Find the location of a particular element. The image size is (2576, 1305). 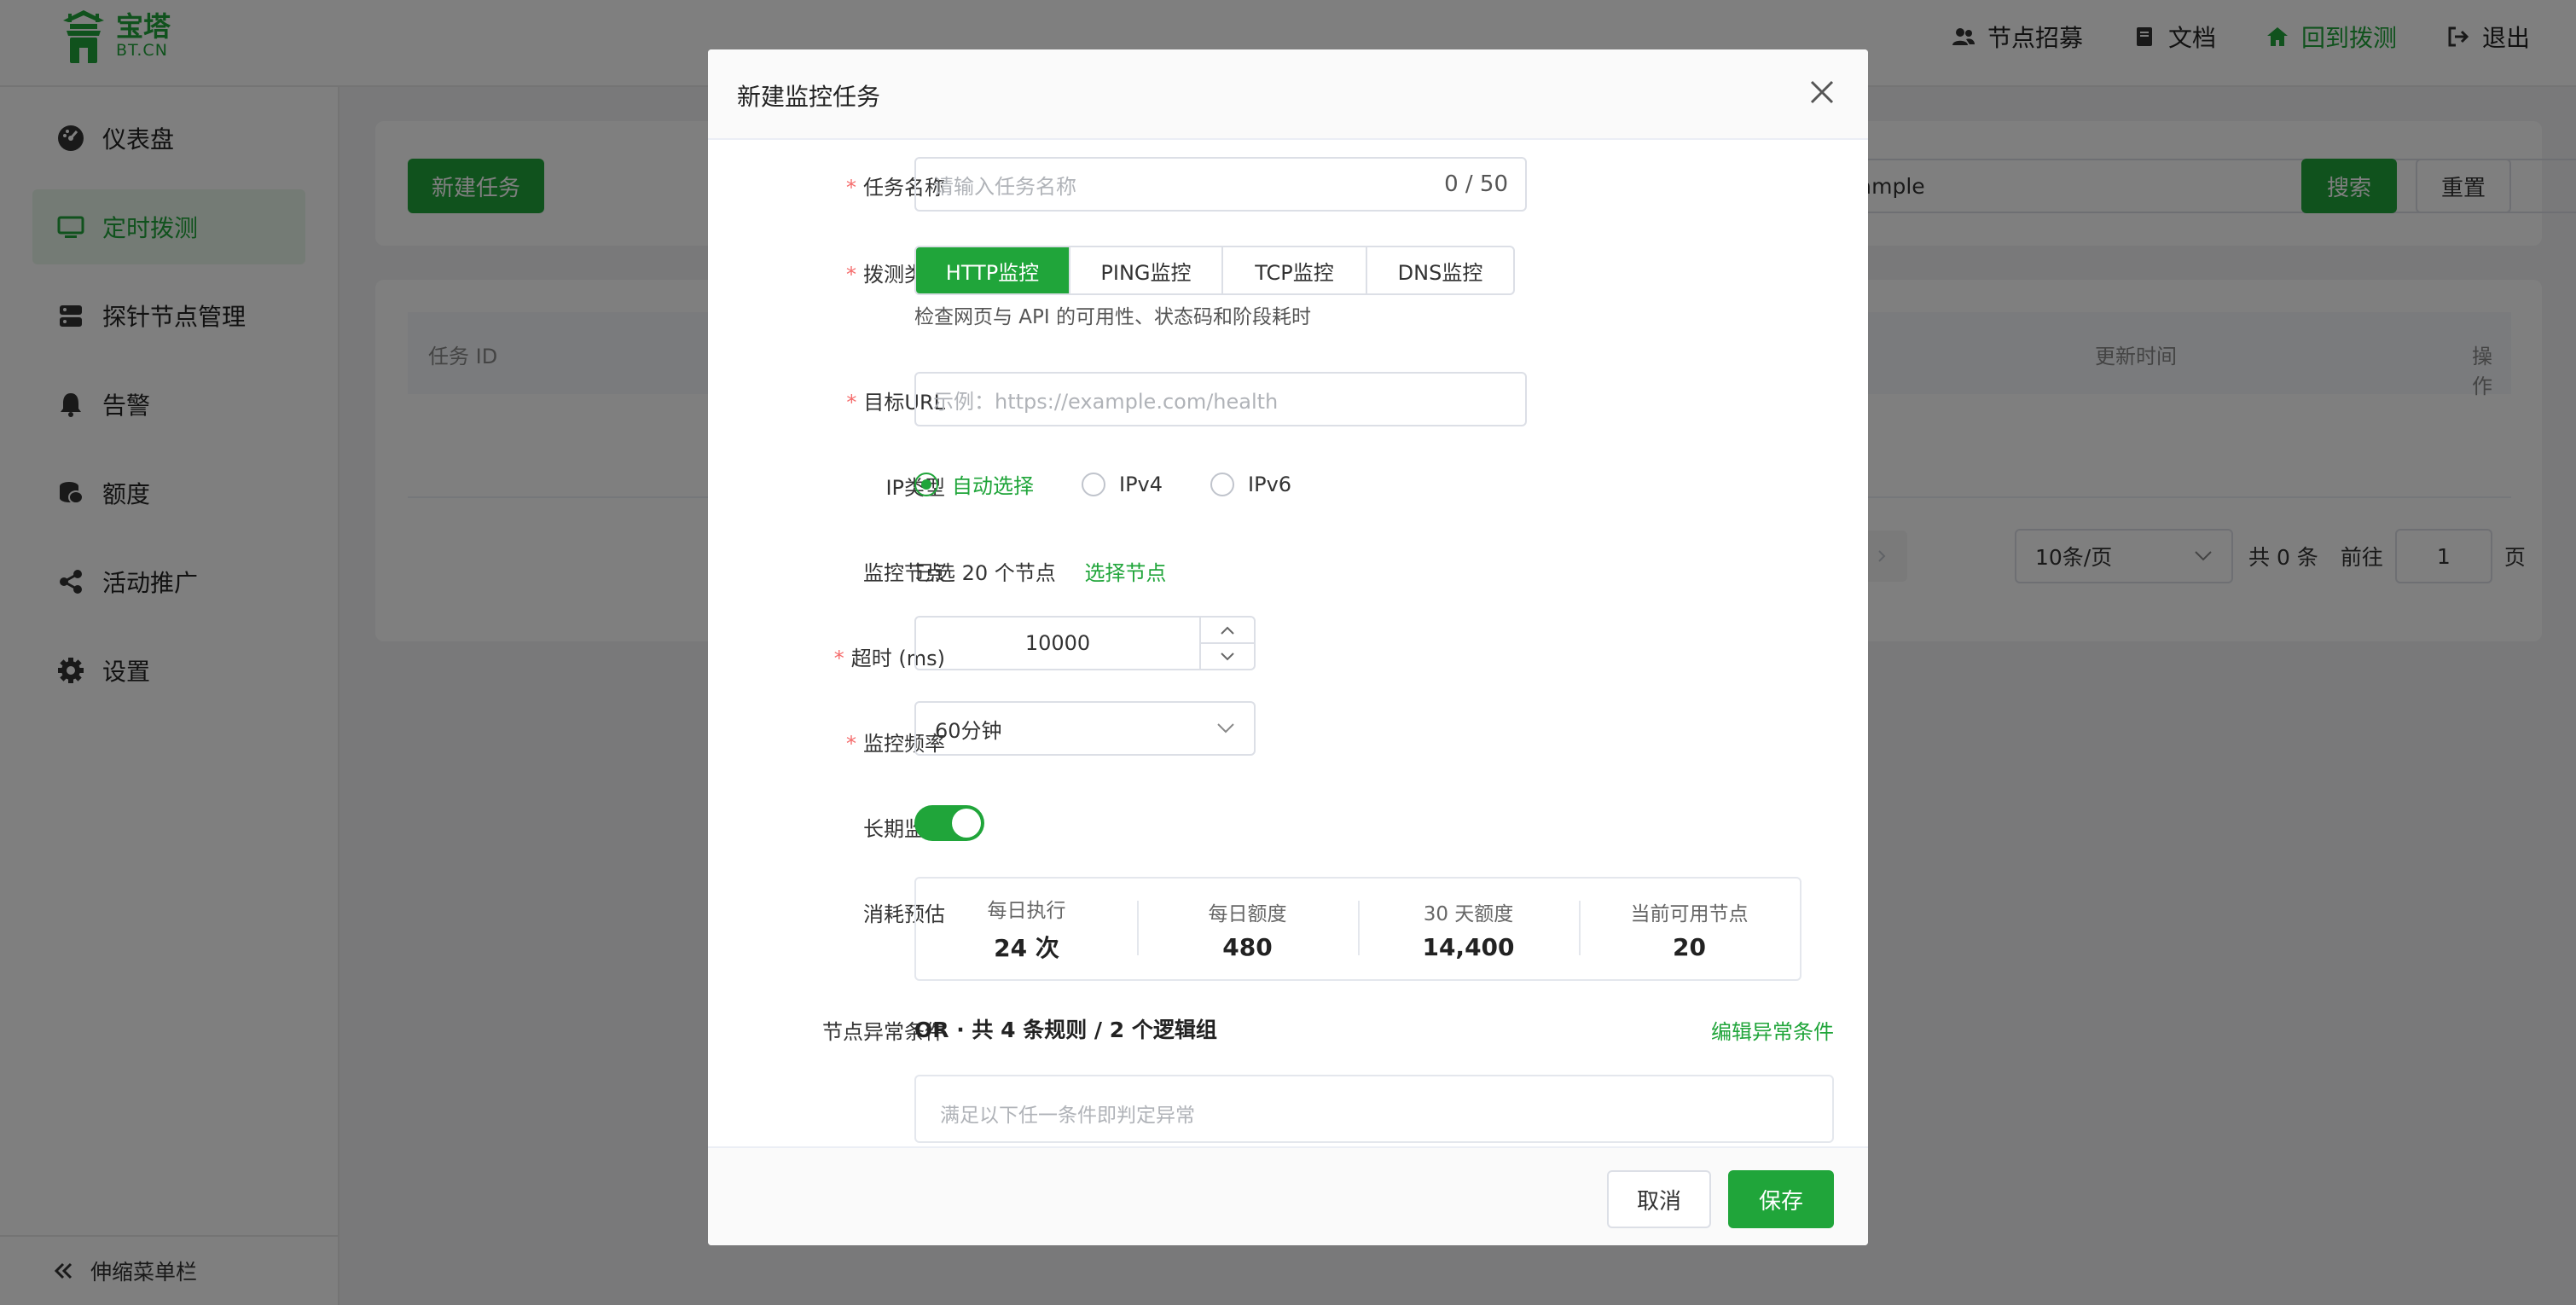

save-button: 保存 is located at coordinates (1781, 1199).